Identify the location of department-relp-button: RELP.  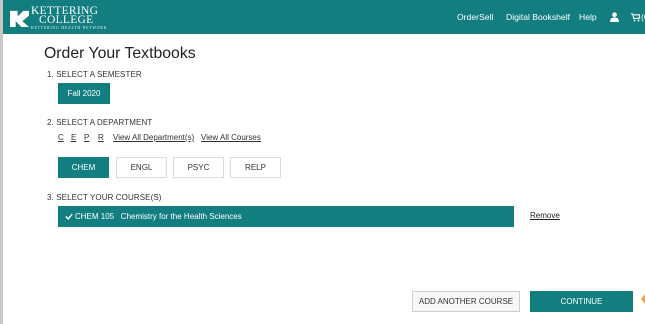
(255, 167).